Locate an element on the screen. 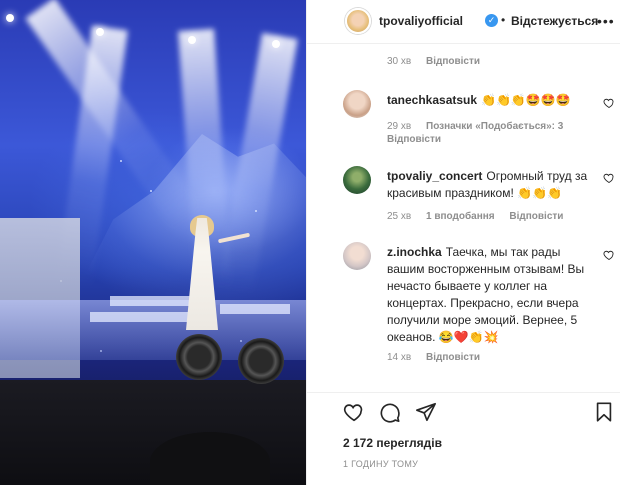 The image size is (620, 485). comment-meta: 14 хв Відповісти is located at coordinates (439, 357).